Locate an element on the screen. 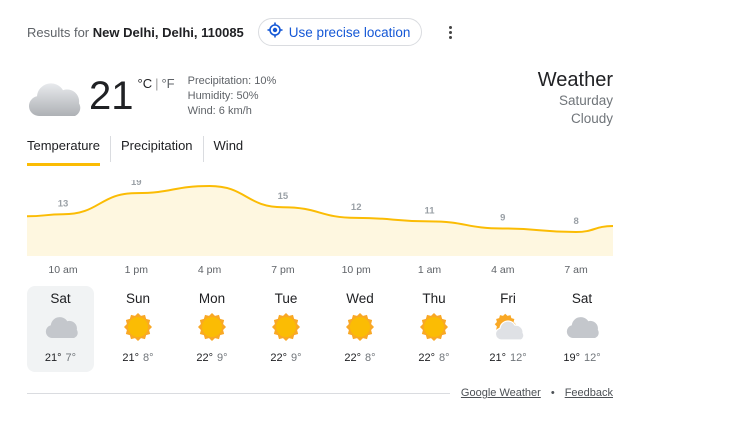 The height and width of the screenshot is (438, 747). time-label: 1 am is located at coordinates (429, 270).